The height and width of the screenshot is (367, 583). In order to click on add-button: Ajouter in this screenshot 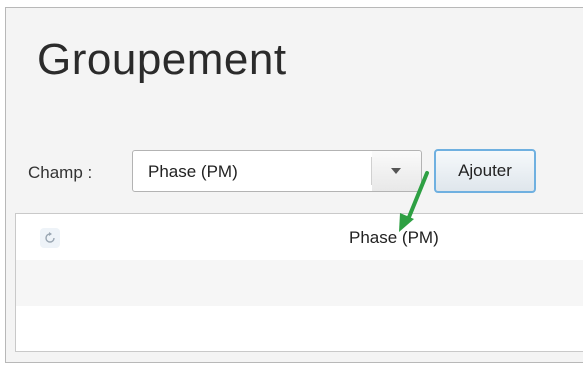, I will do `click(485, 171)`.